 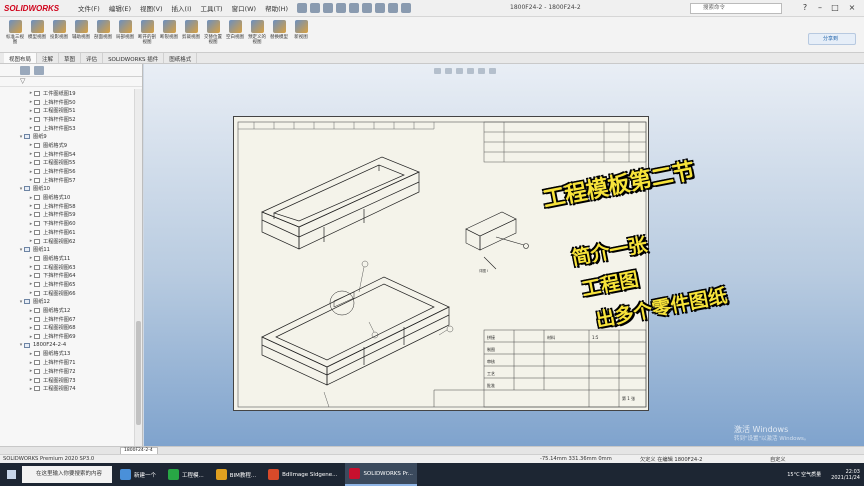 I want to click on tree-view-node: ▸ 上挡杆件图67, so click(x=66, y=319).